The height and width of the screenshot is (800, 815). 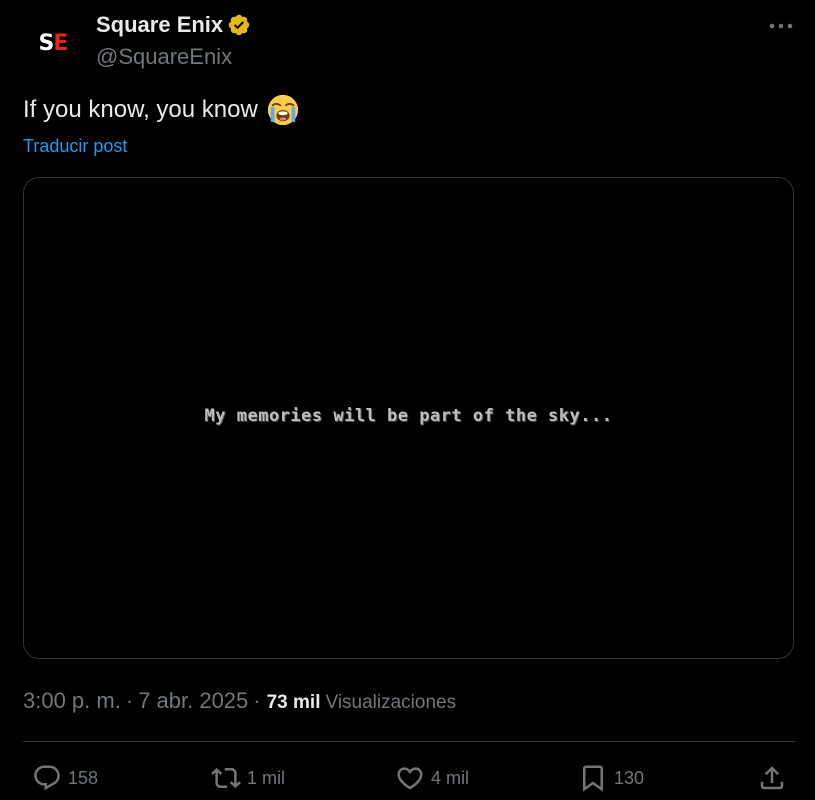 I want to click on display-name: Square Enix, so click(x=159, y=25).